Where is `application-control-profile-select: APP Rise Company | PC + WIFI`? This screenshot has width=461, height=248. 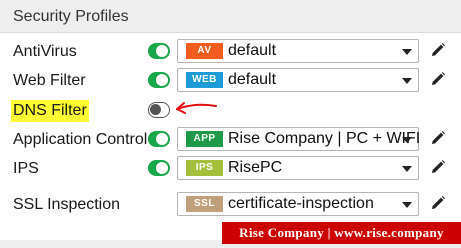
application-control-profile-select: APP Rise Company | PC + WIFI is located at coordinates (299, 139).